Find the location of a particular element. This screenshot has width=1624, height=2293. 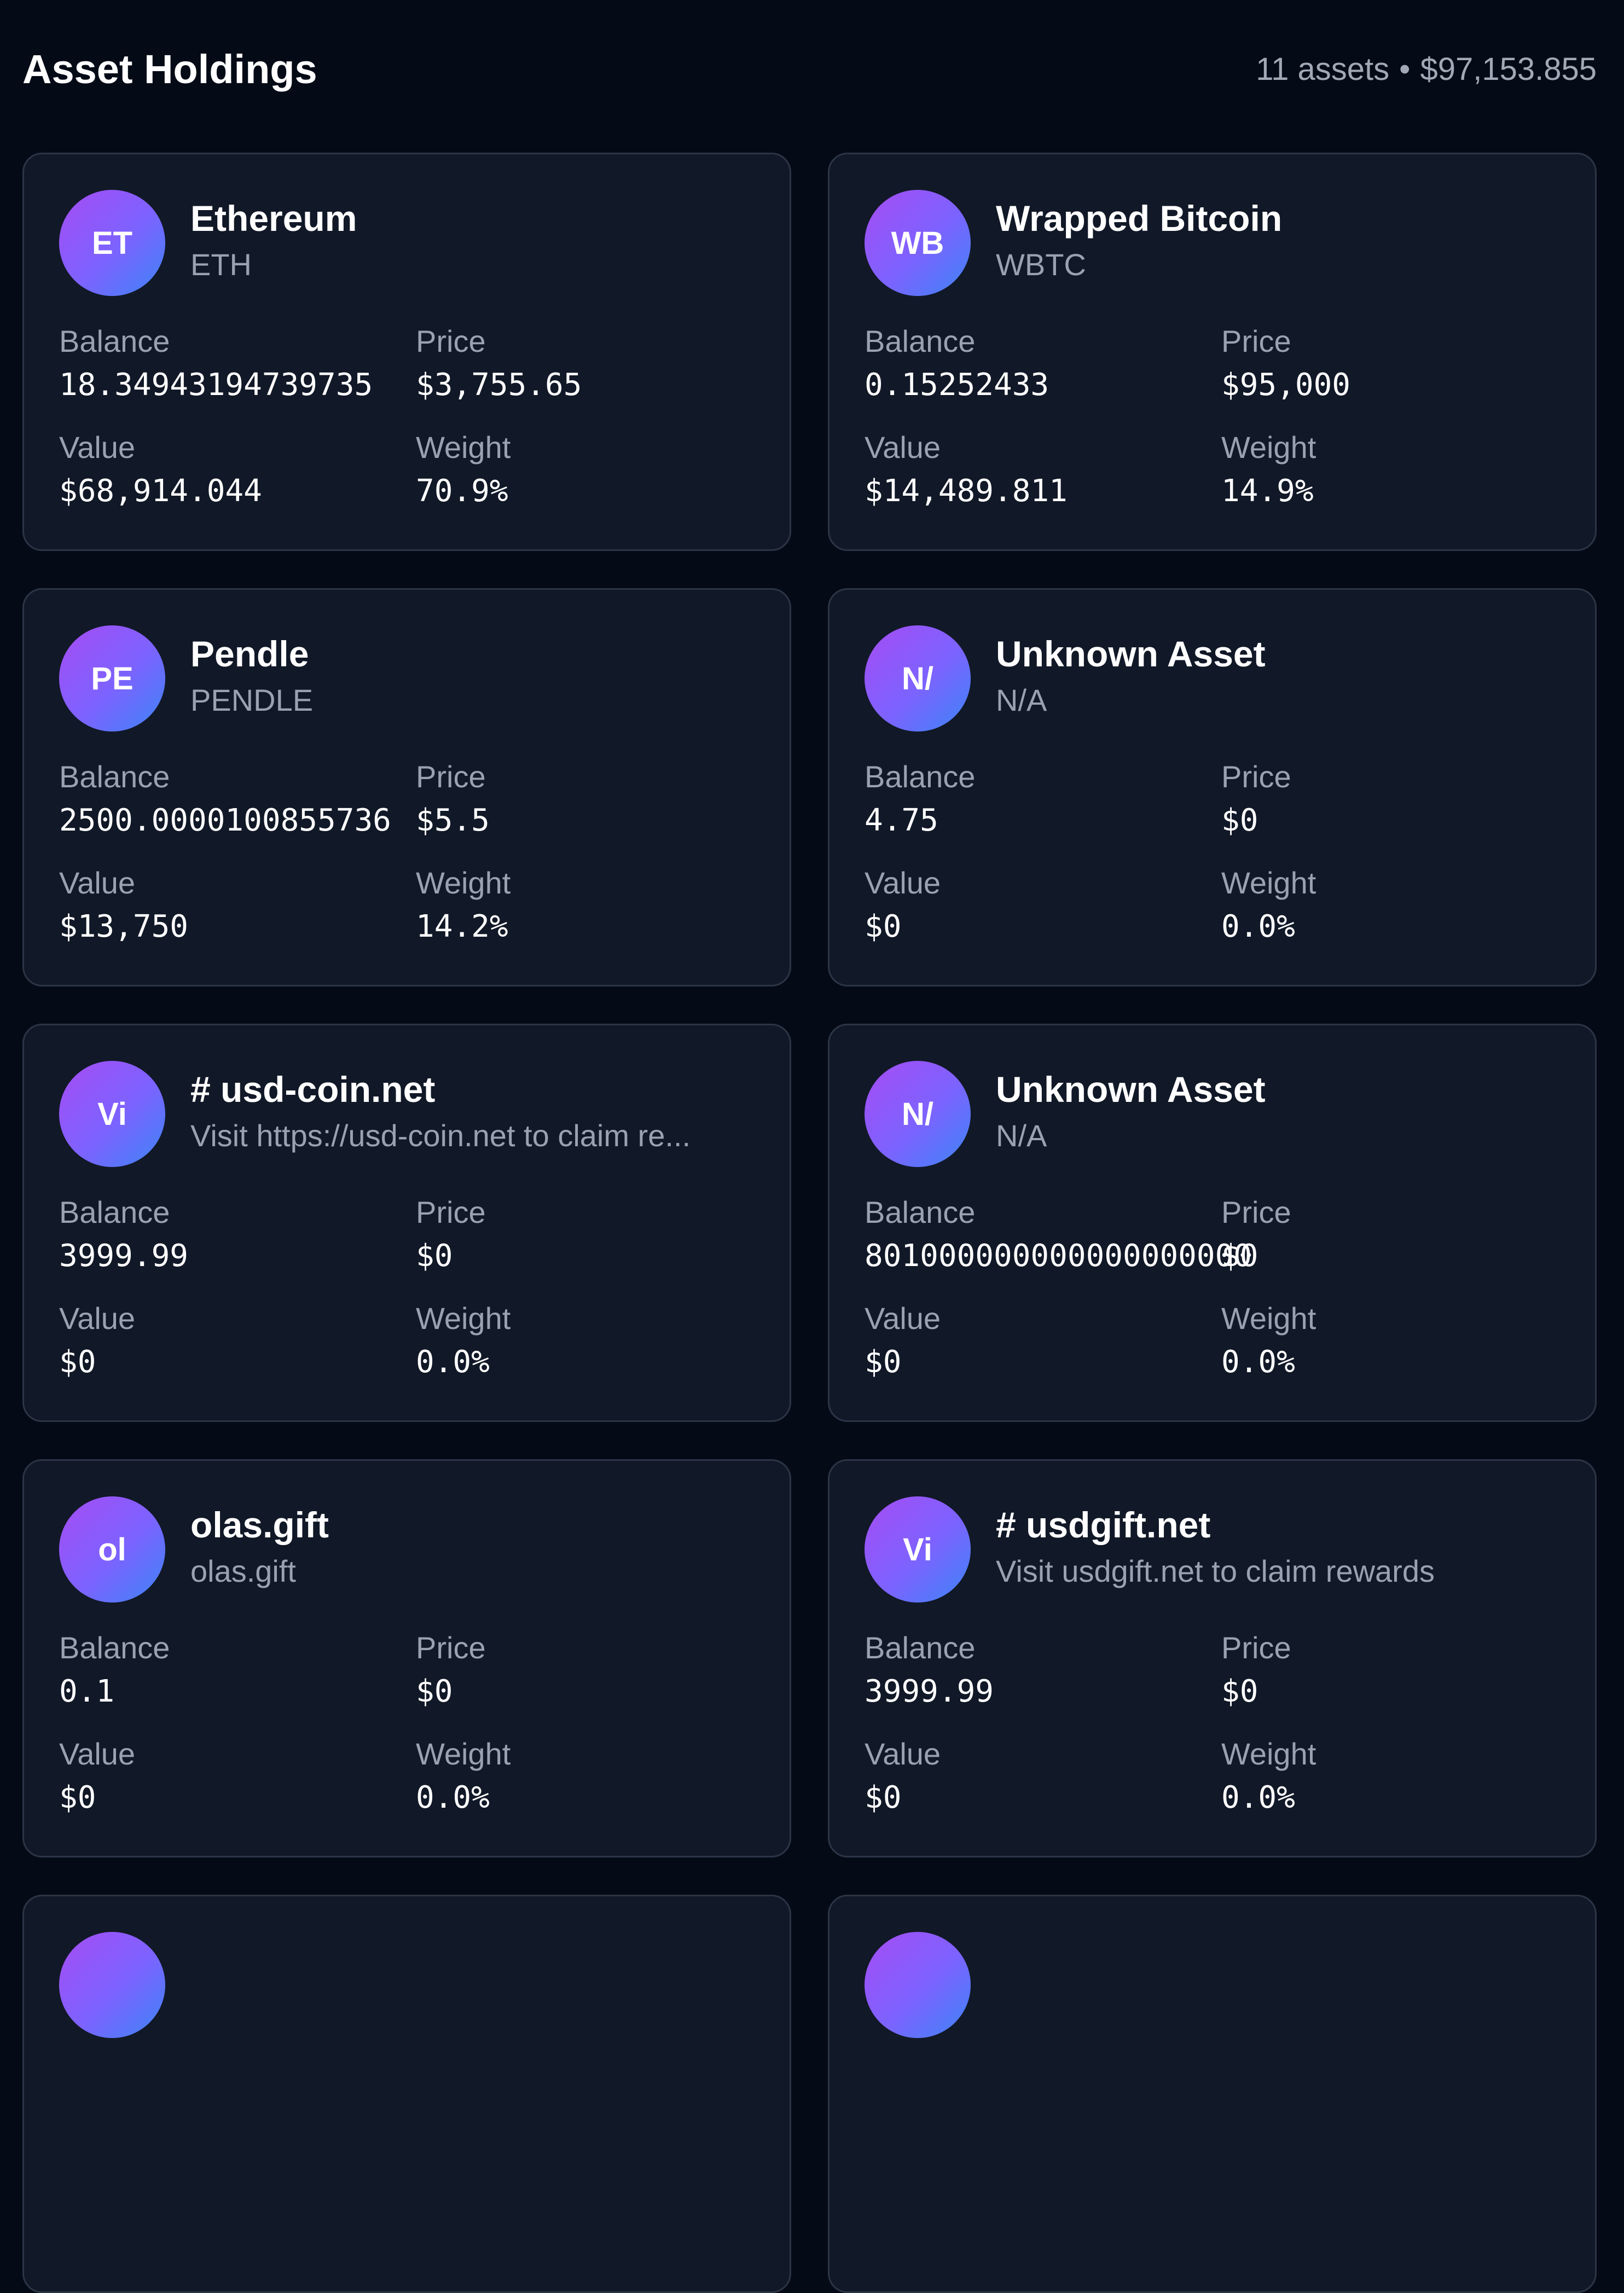

asset-avatar: ET is located at coordinates (112, 243).